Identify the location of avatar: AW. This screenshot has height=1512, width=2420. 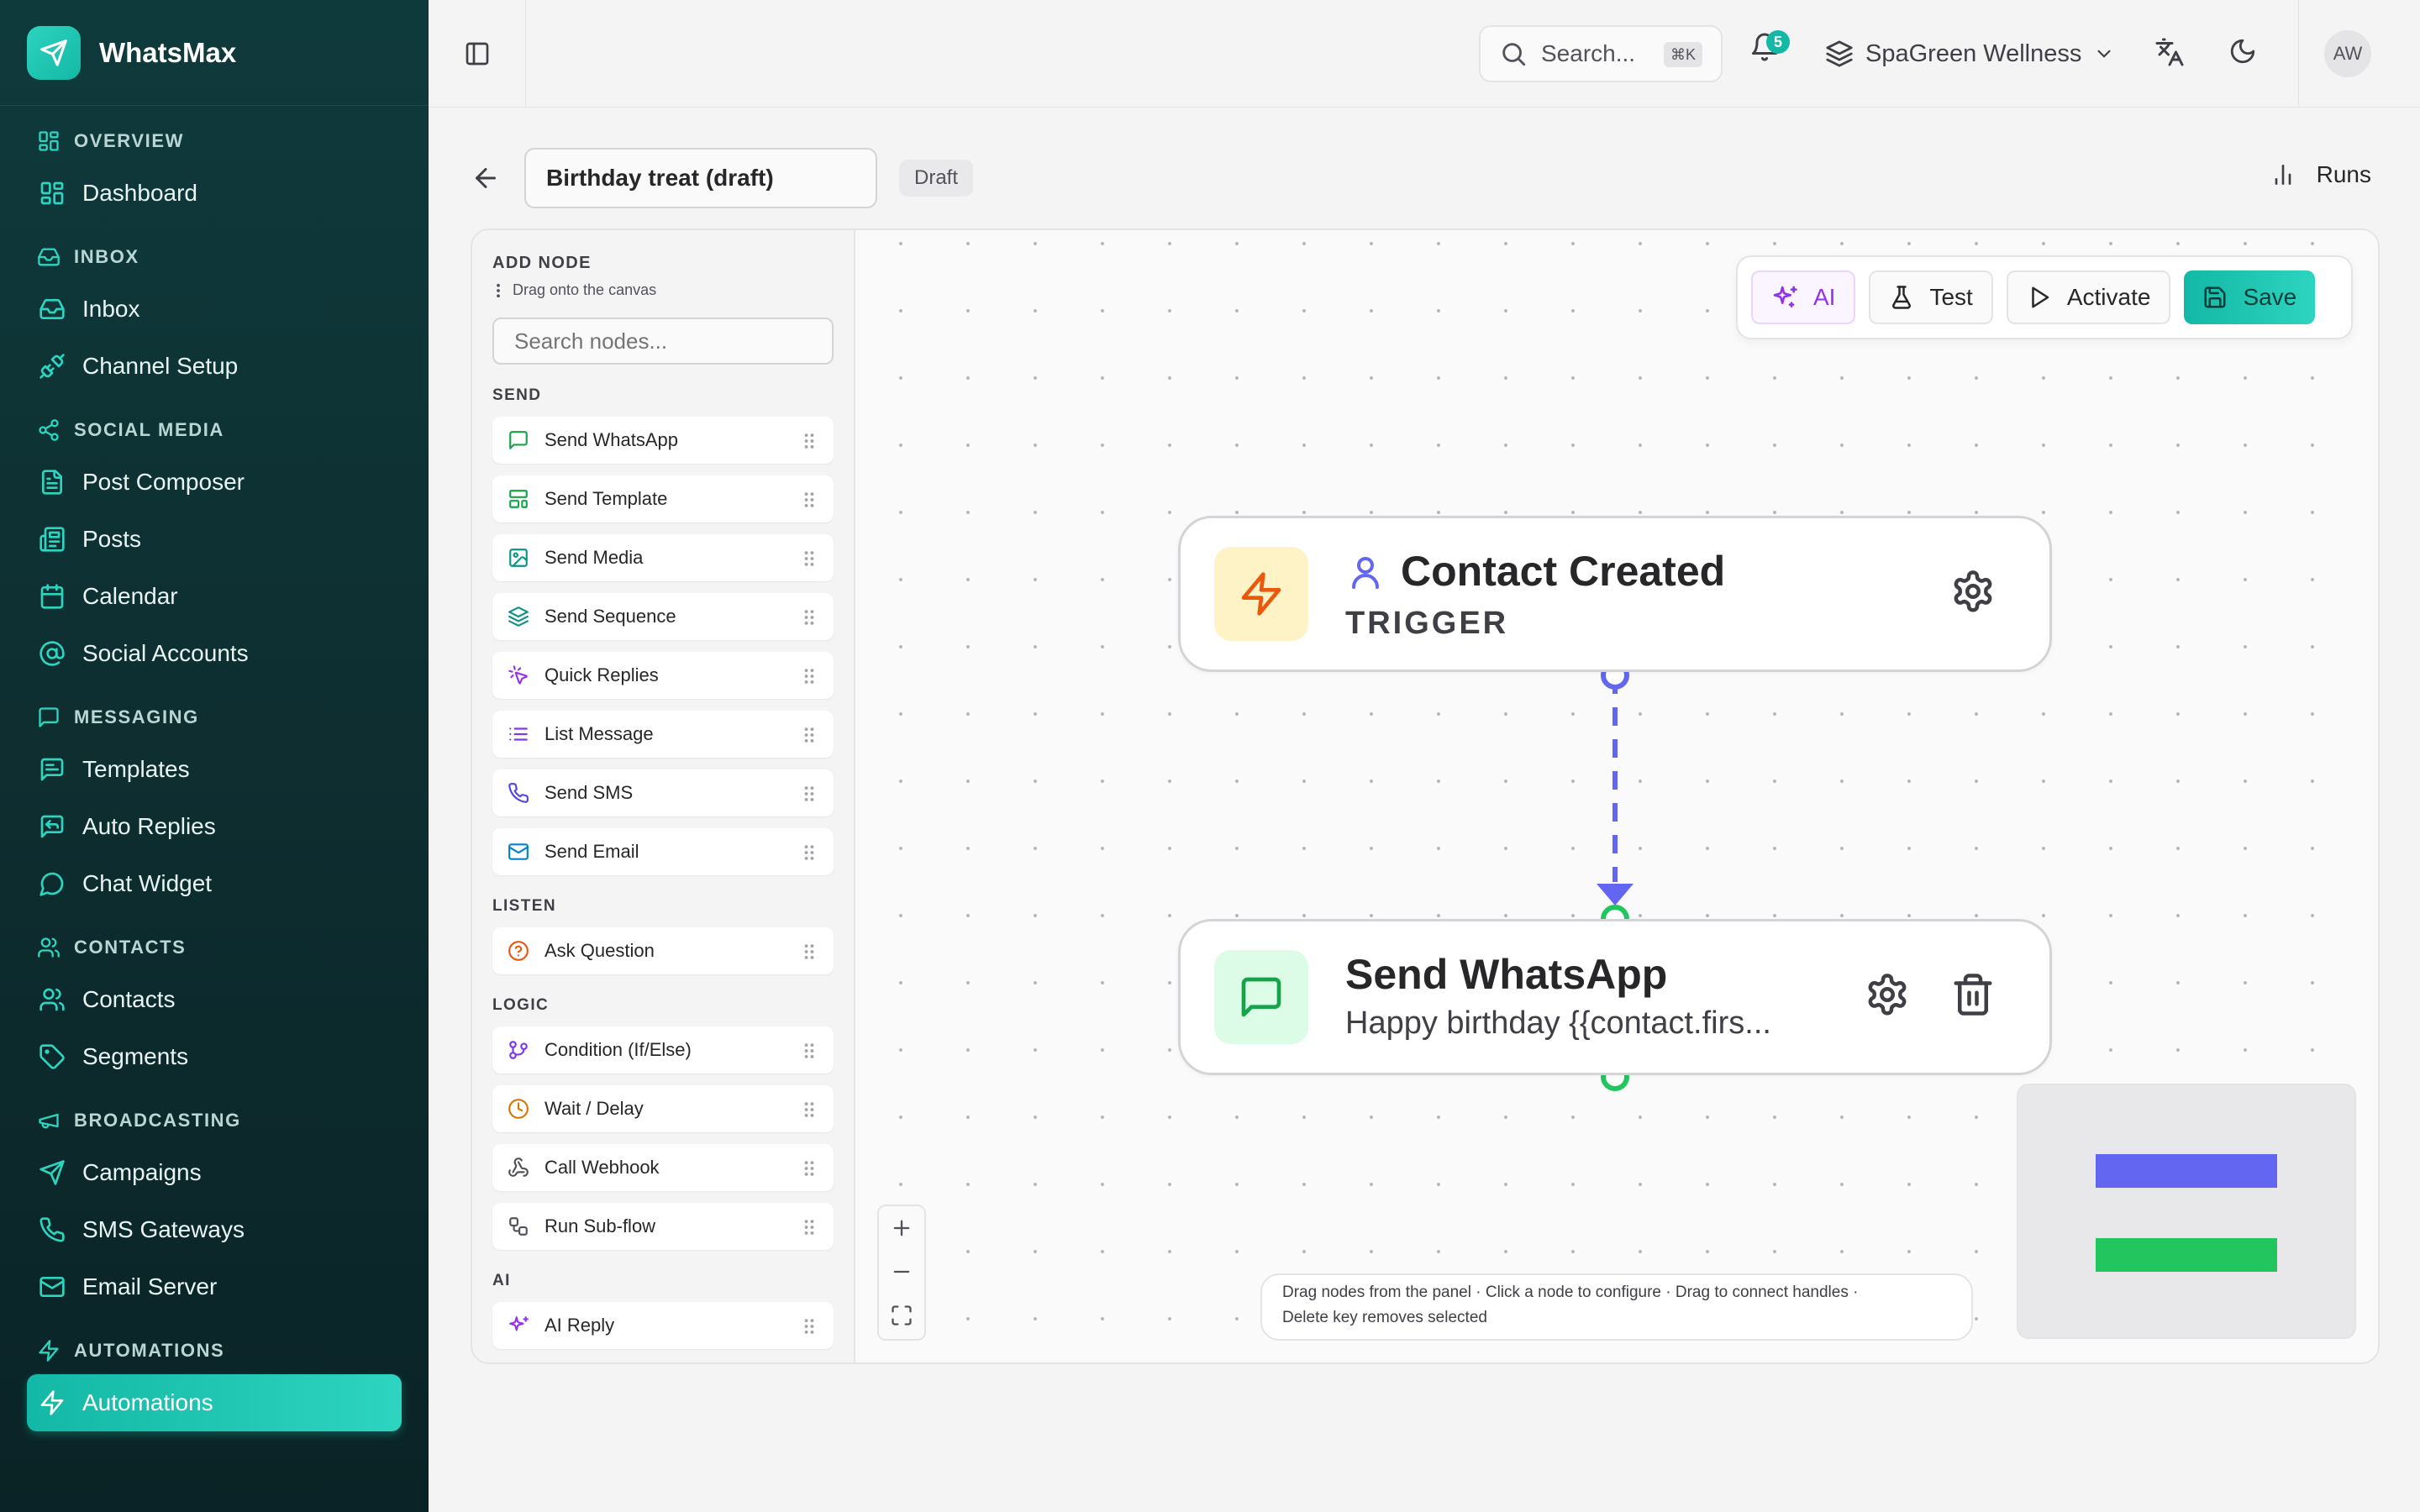
(2347, 53).